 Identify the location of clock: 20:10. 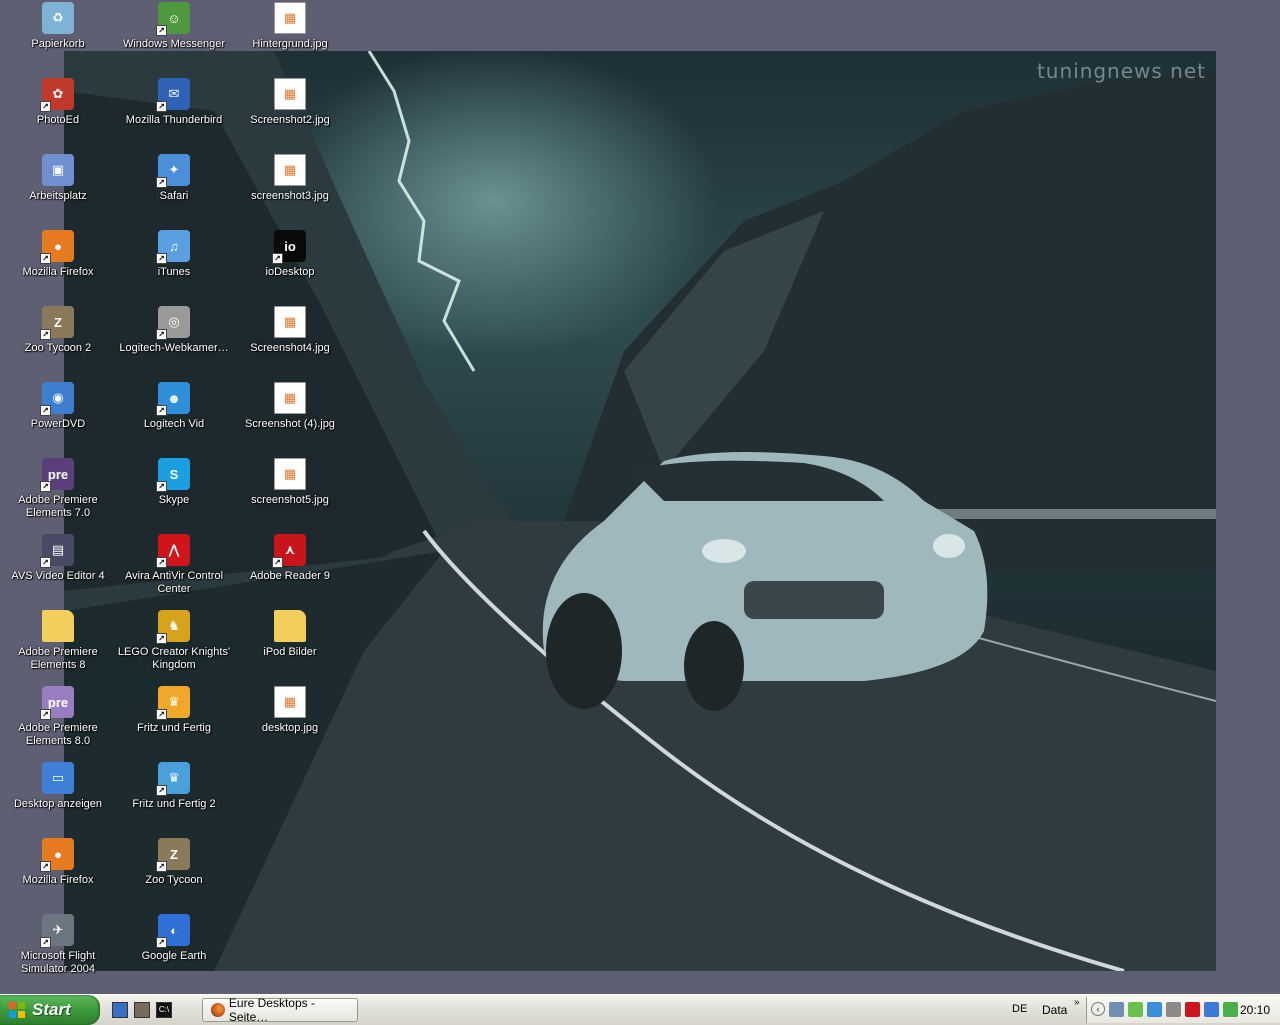
(1255, 1010).